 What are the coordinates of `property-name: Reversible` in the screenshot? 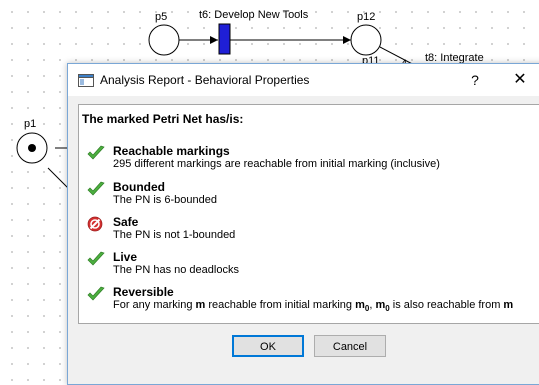 It's located at (143, 292).